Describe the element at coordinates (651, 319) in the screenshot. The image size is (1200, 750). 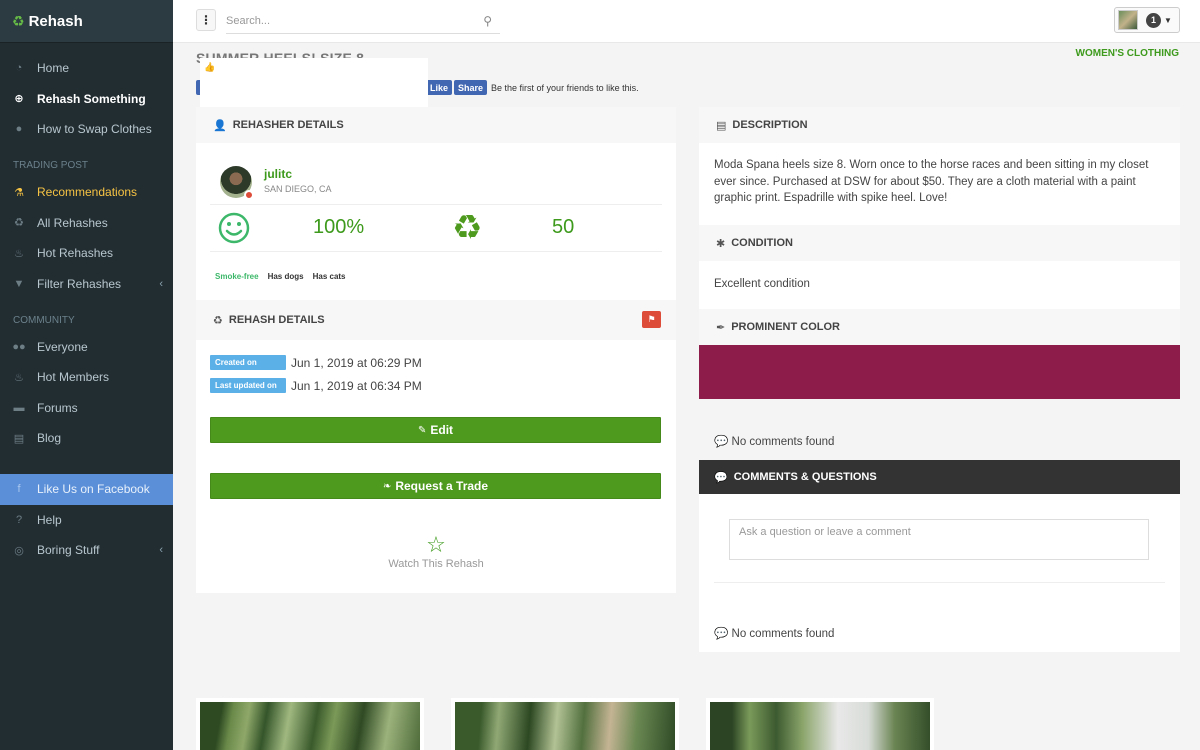
I see `flag-button: ⚑` at that location.